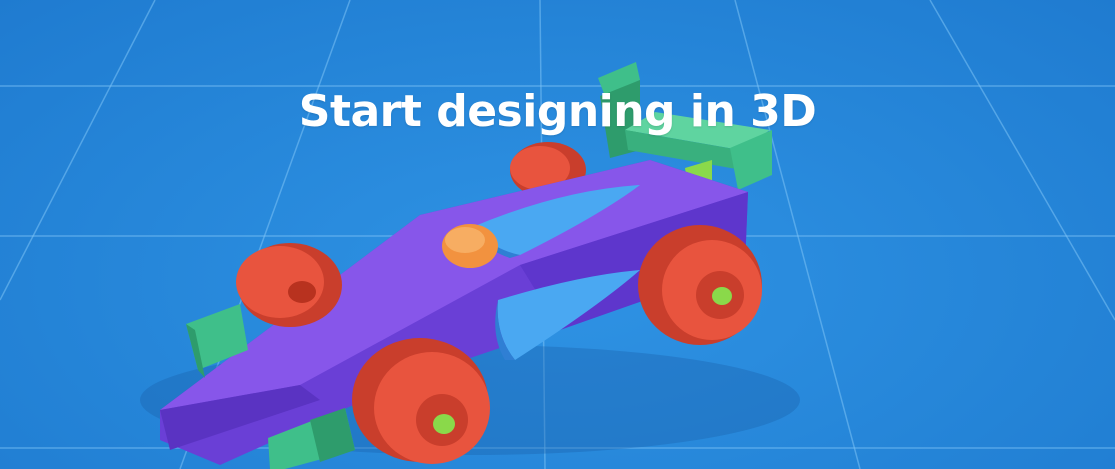 The width and height of the screenshot is (1115, 469). I want to click on driver-helmet, so click(470, 246).